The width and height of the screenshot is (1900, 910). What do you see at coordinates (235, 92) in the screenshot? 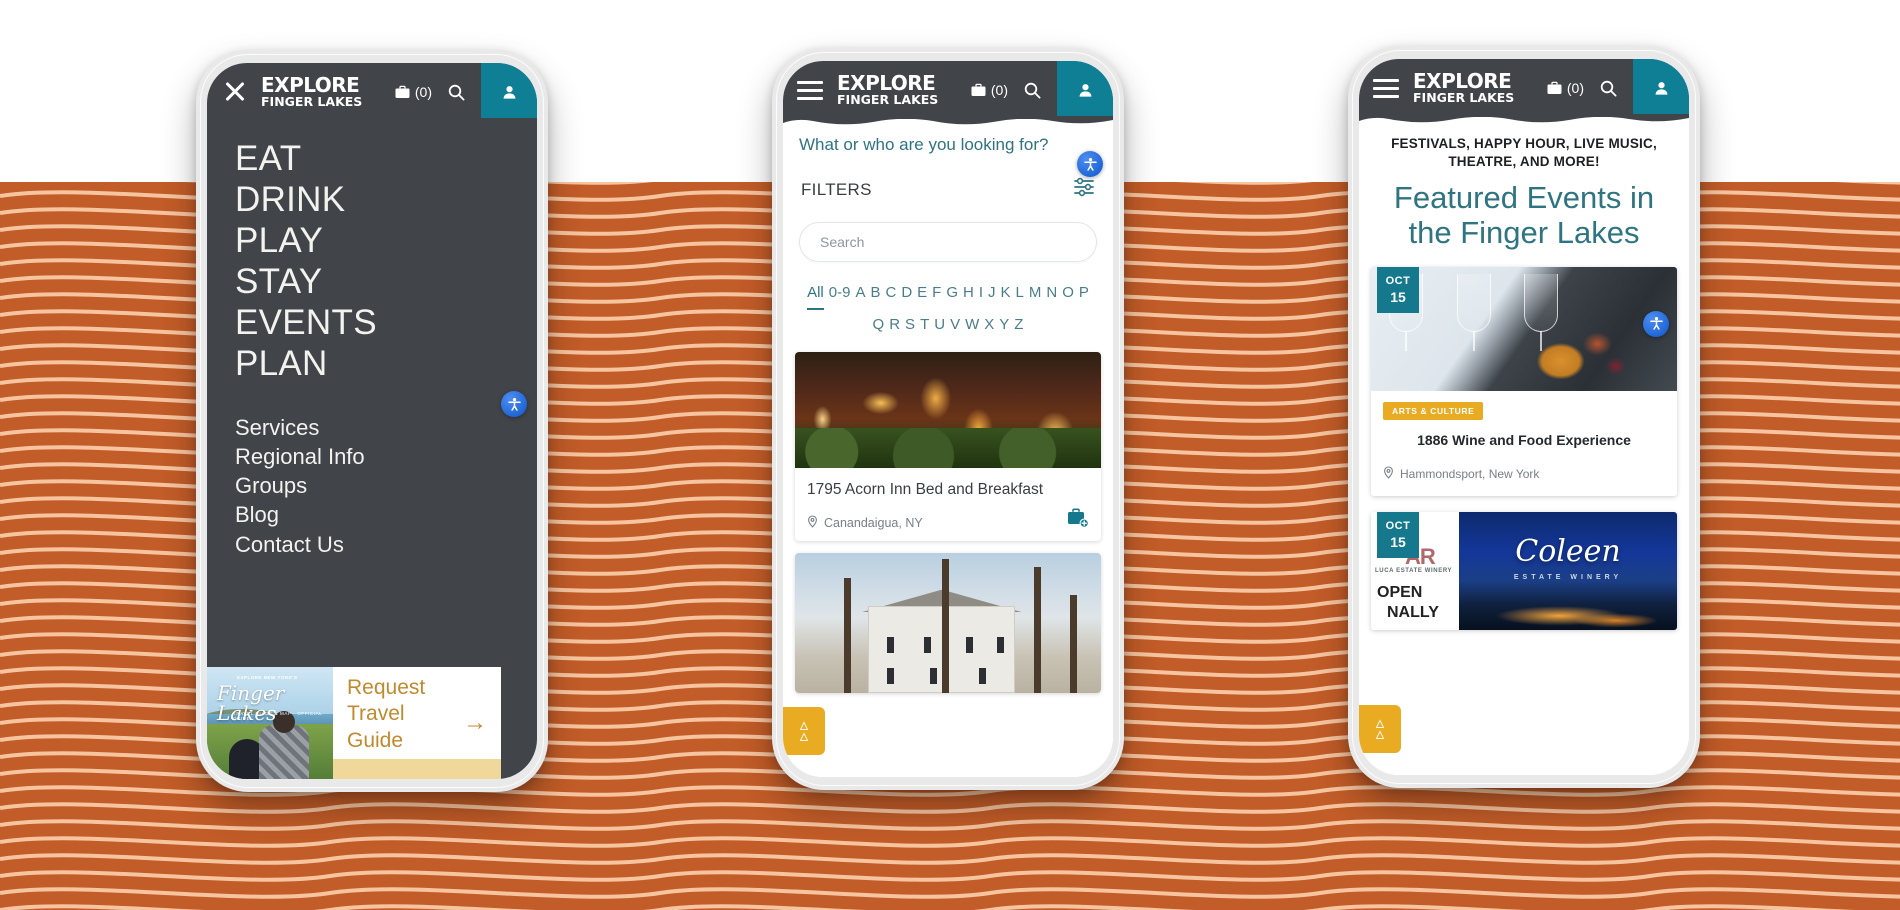
I see `close-icon` at bounding box center [235, 92].